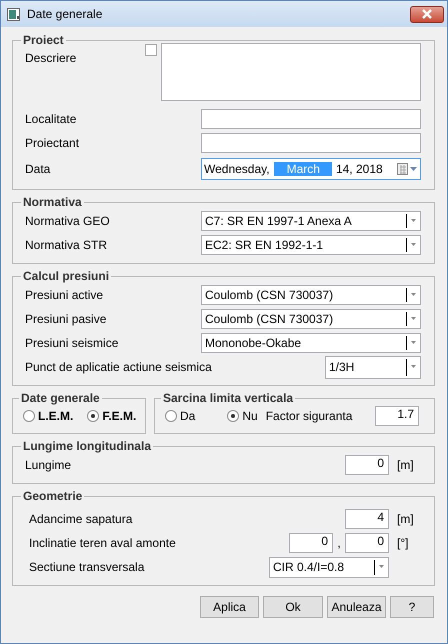 Image resolution: width=448 pixels, height=644 pixels. Describe the element at coordinates (311, 343) in the screenshot. I see `dropdown: Mononobe-Okabe` at that location.